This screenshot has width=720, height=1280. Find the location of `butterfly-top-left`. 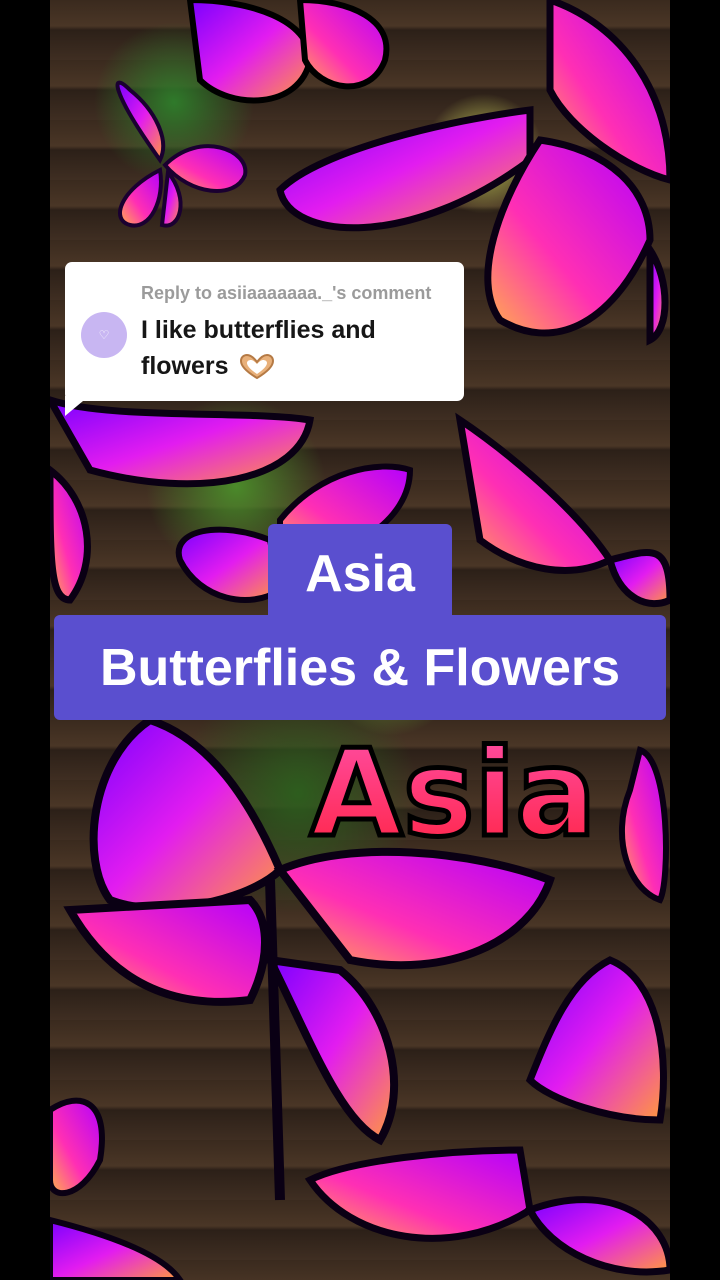

butterfly-top-left is located at coordinates (288, 52).